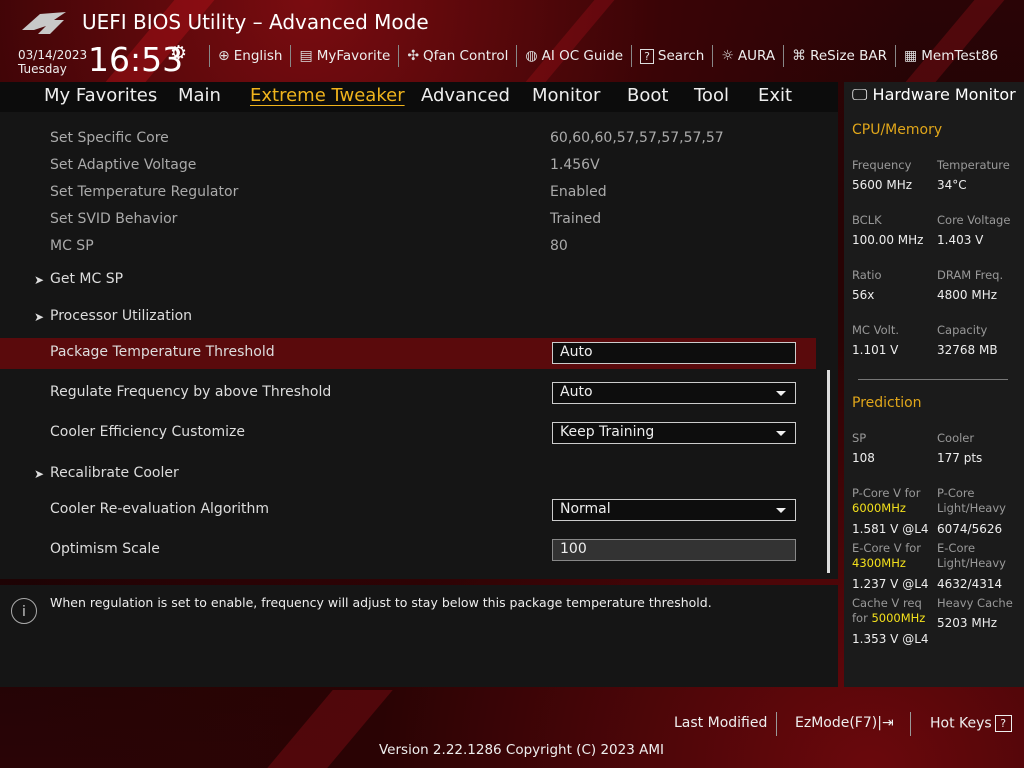  What do you see at coordinates (933, 379) in the screenshot?
I see `divider` at bounding box center [933, 379].